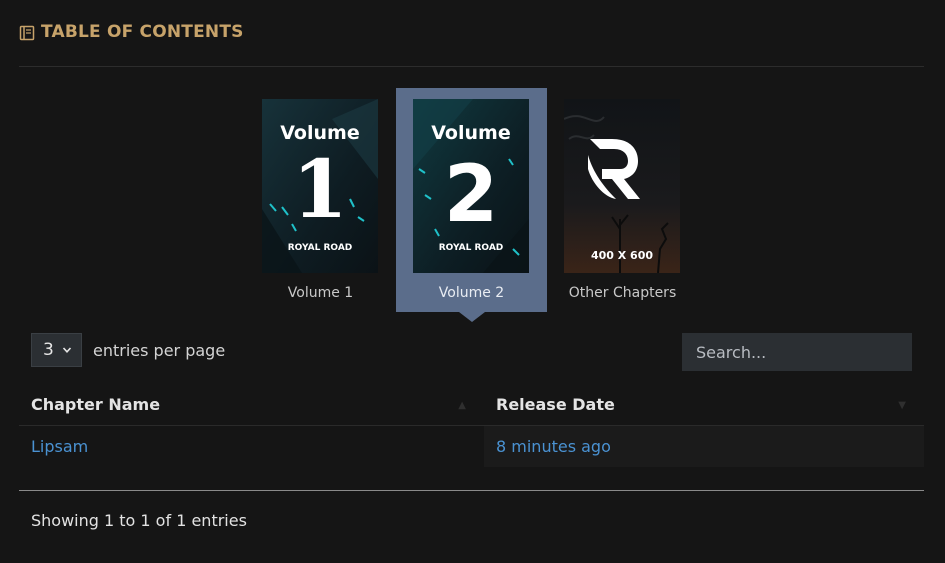  What do you see at coordinates (48, 350) in the screenshot?
I see `entries-per-page-value: 3` at bounding box center [48, 350].